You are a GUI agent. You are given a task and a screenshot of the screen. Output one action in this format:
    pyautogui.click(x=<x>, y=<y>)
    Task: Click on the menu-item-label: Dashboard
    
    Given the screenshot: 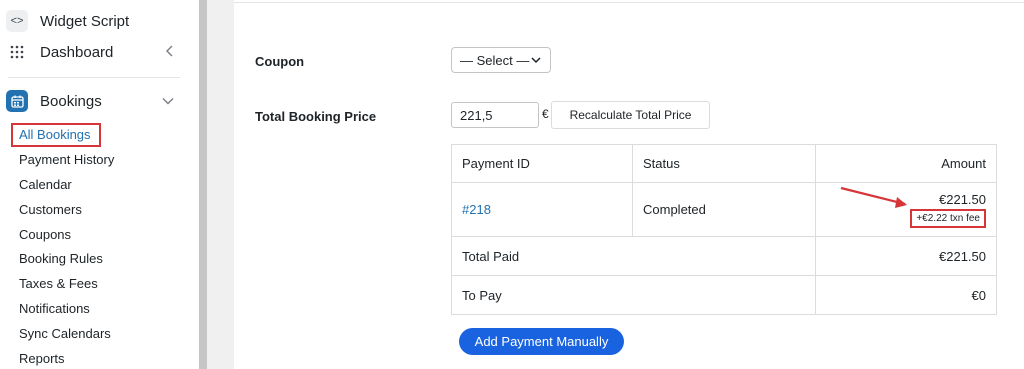 What is the action you would take?
    pyautogui.click(x=77, y=52)
    